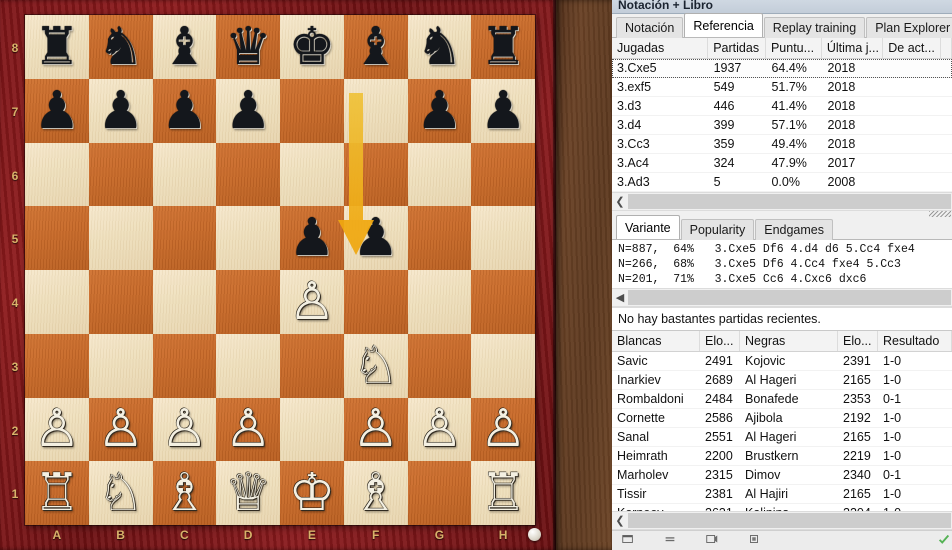 This screenshot has height=550, width=952. I want to click on col-header-result: Resultado, so click(915, 341).